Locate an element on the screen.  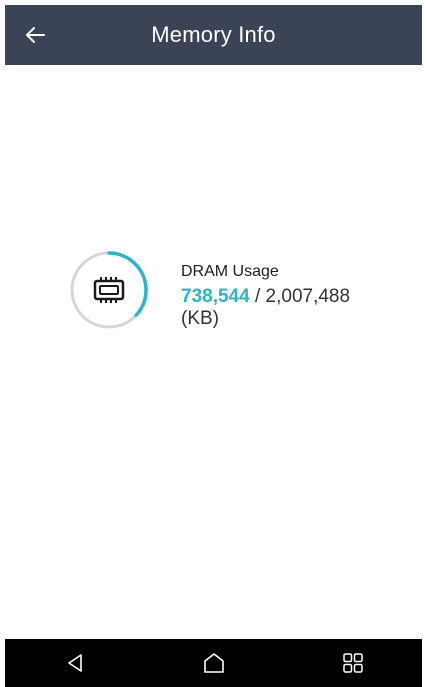
dram-unit: (KB) is located at coordinates (200, 318).